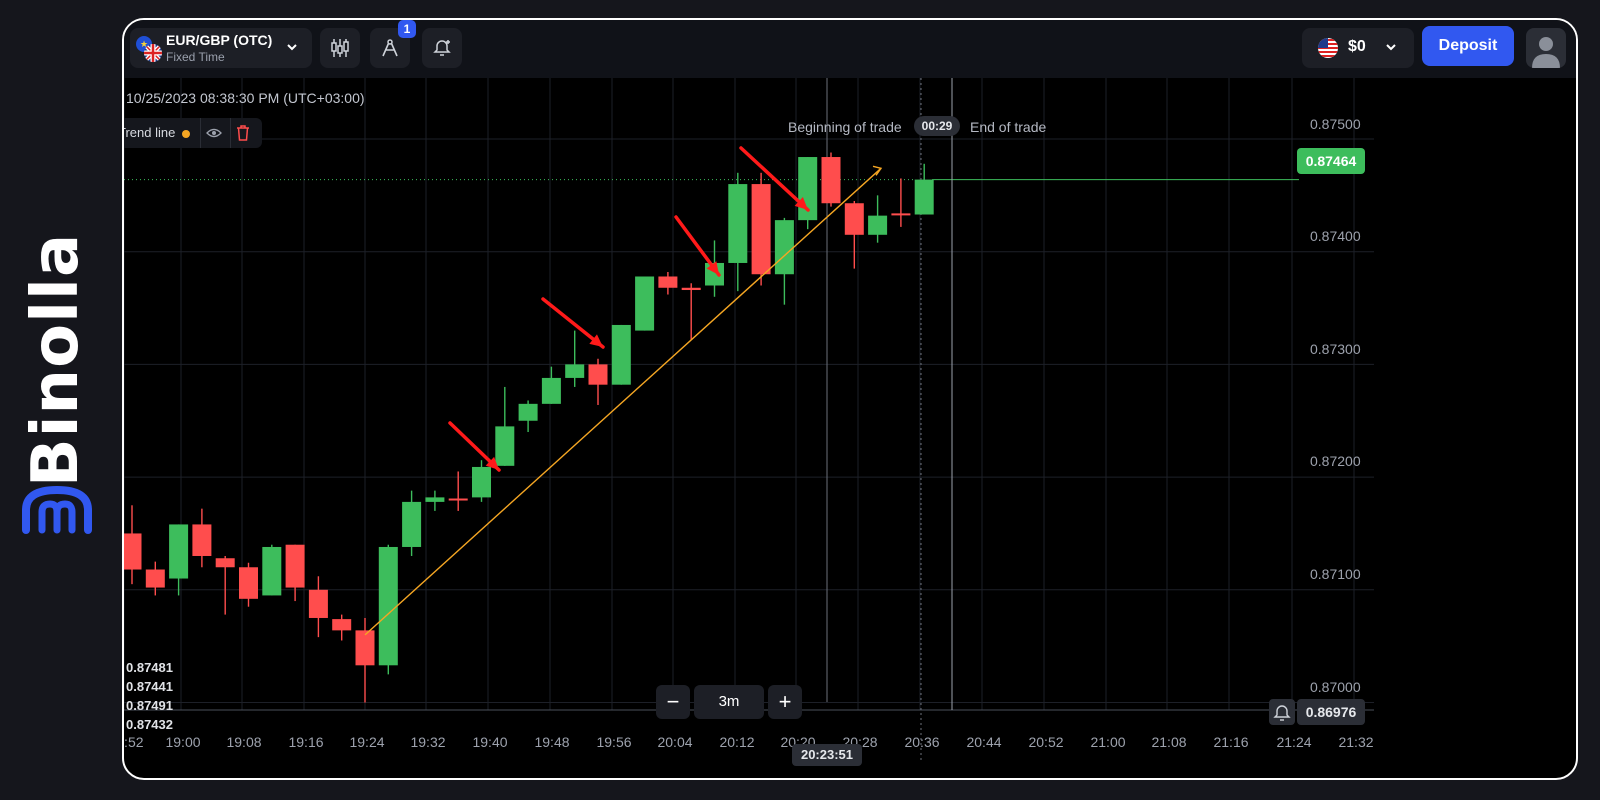 The image size is (1600, 800). What do you see at coordinates (243, 133) in the screenshot?
I see `trash-icon` at bounding box center [243, 133].